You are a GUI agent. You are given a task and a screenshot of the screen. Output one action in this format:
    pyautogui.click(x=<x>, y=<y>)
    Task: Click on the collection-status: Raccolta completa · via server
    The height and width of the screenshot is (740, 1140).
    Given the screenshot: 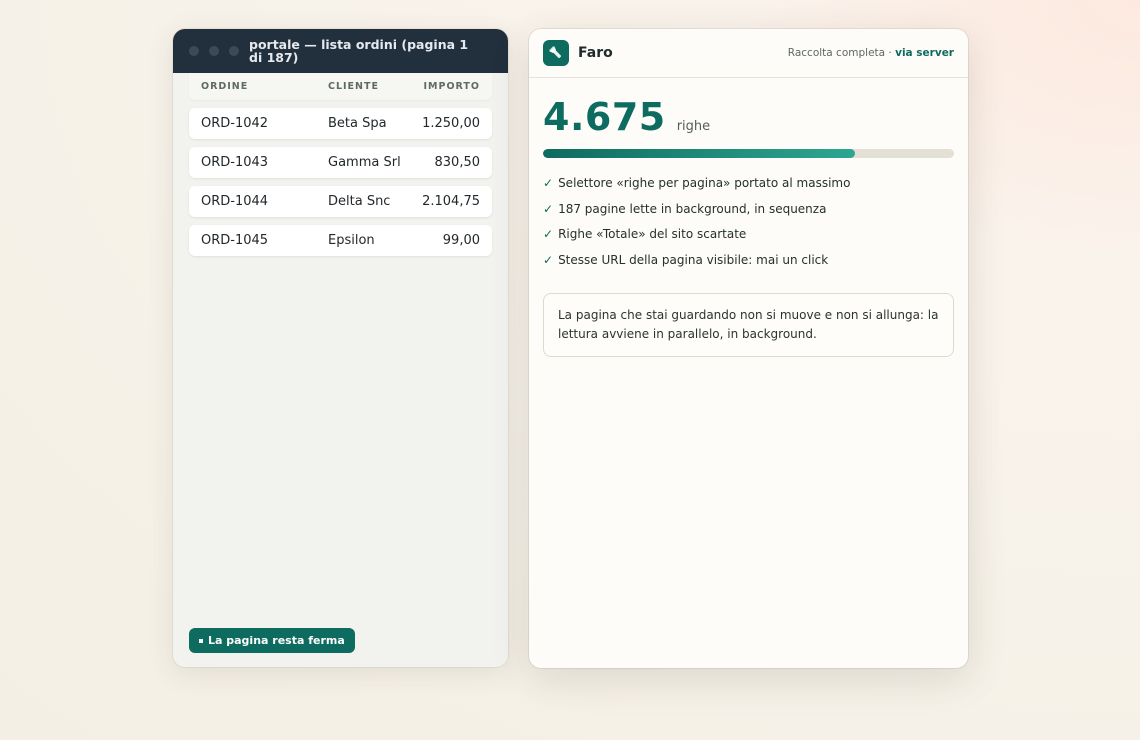 What is the action you would take?
    pyautogui.click(x=871, y=53)
    